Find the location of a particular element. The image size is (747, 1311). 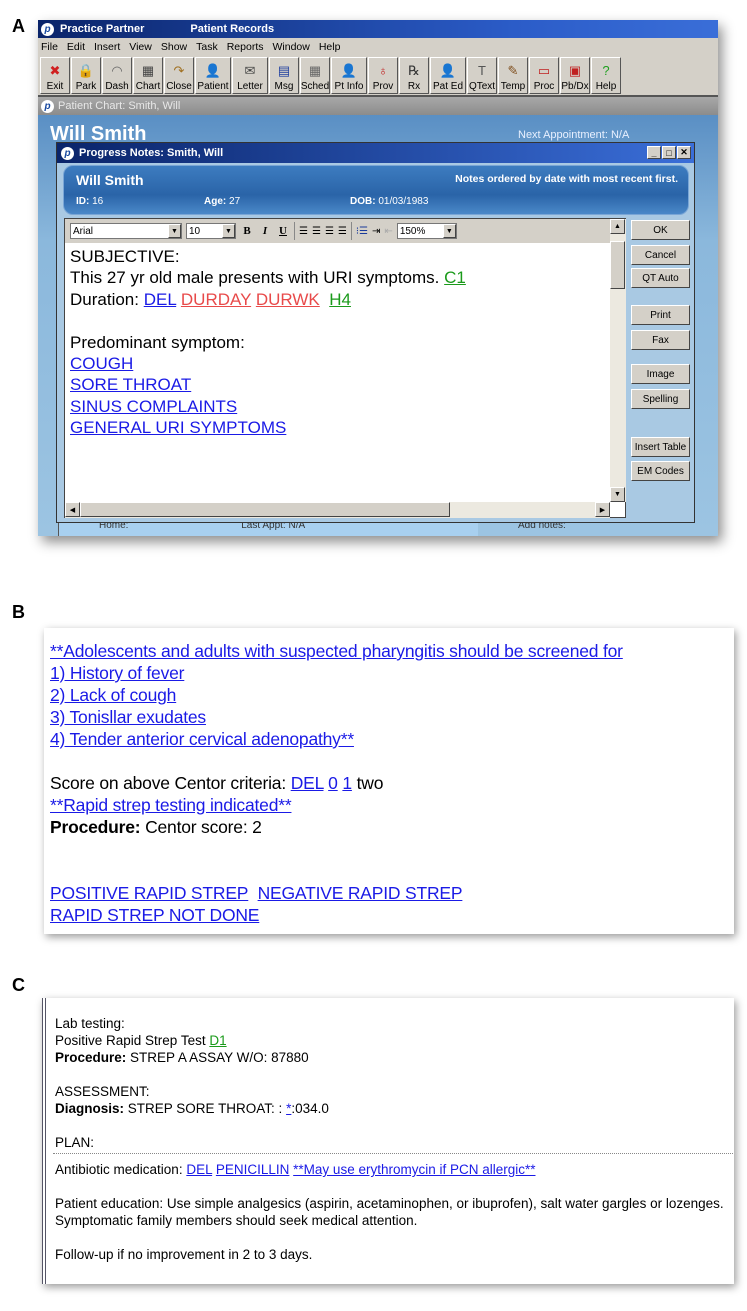

justify-icon: ☰ is located at coordinates (342, 231).